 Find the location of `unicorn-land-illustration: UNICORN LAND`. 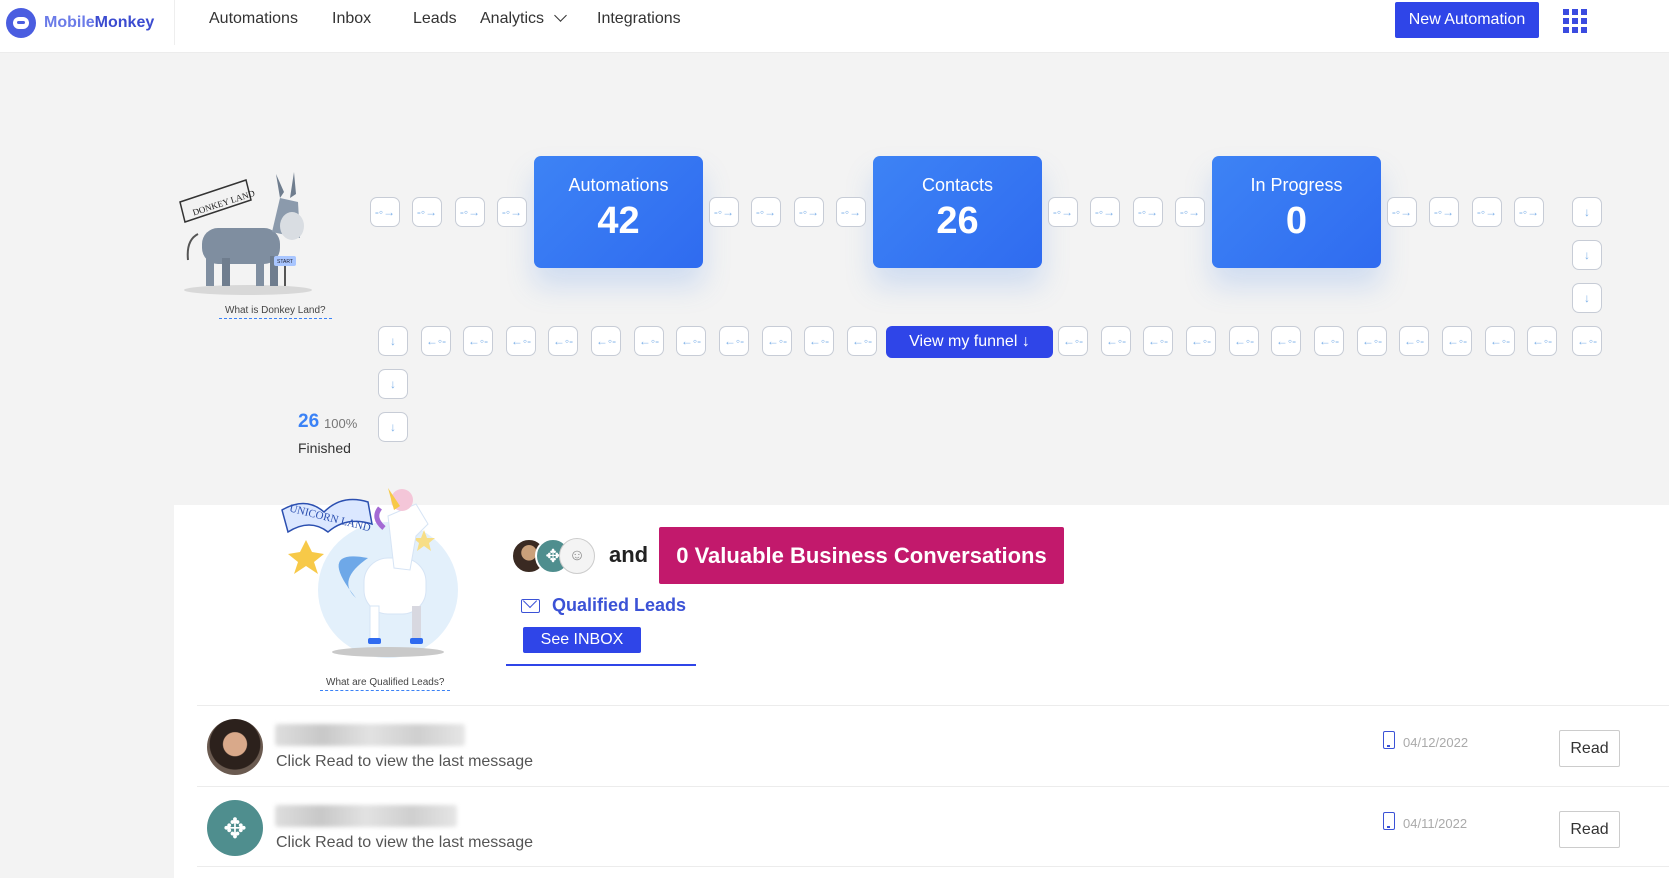

unicorn-land-illustration: UNICORN LAND is located at coordinates (369, 573).